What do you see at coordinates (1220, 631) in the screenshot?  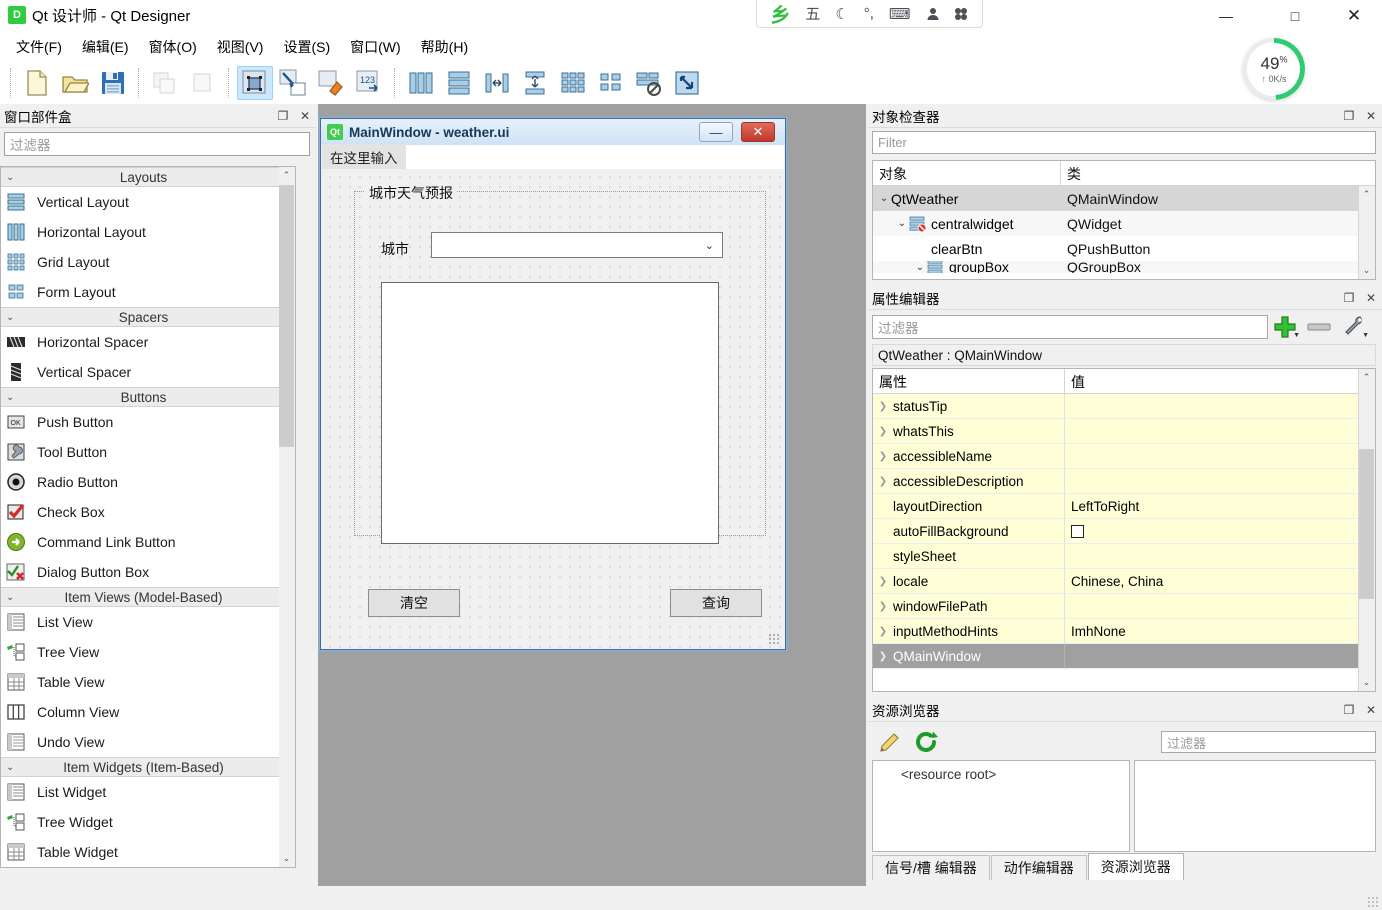 I see `property-value-cell: ImhNone` at bounding box center [1220, 631].